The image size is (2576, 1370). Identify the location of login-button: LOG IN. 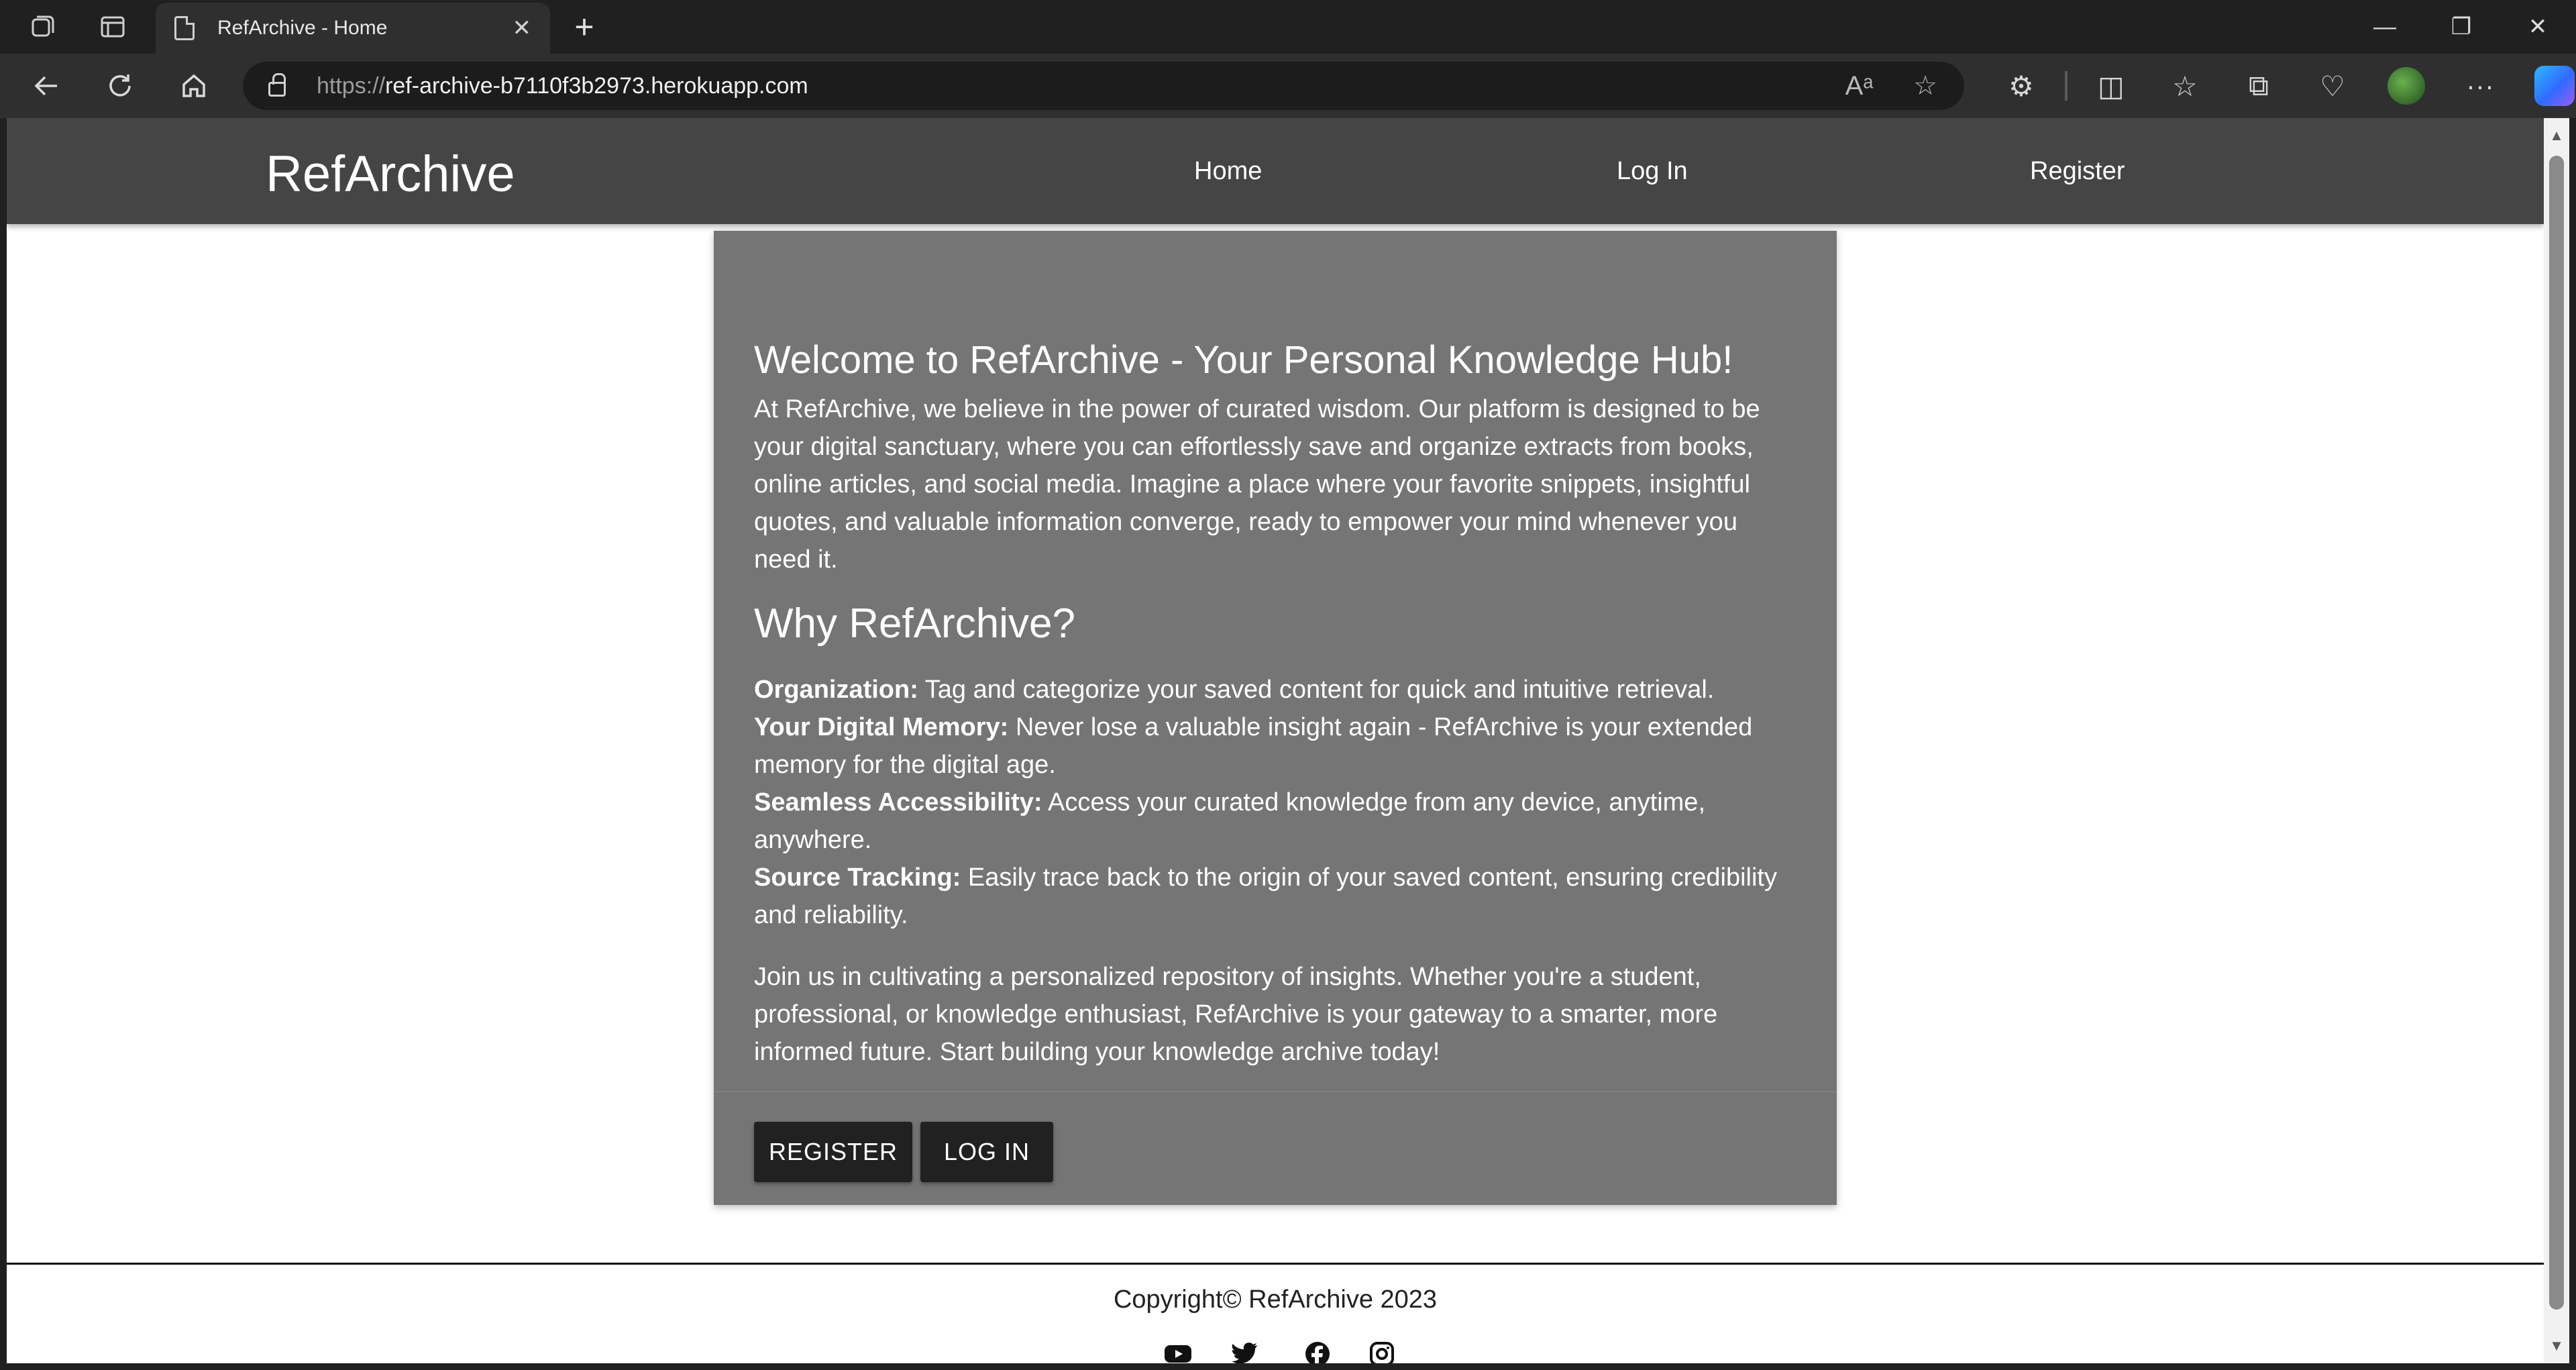
(986, 1152).